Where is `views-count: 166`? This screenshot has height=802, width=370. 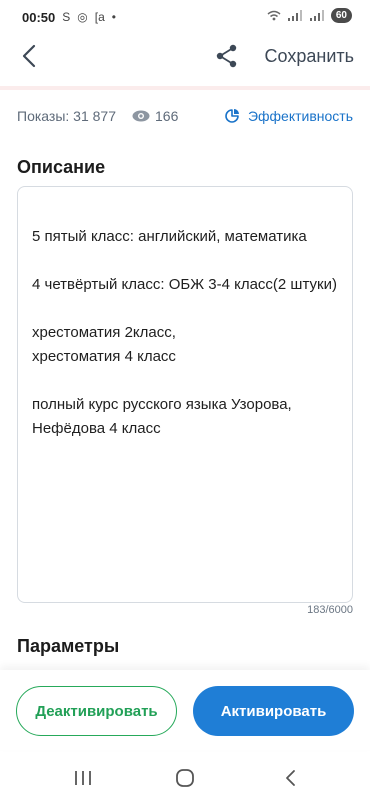
views-count: 166 is located at coordinates (167, 116).